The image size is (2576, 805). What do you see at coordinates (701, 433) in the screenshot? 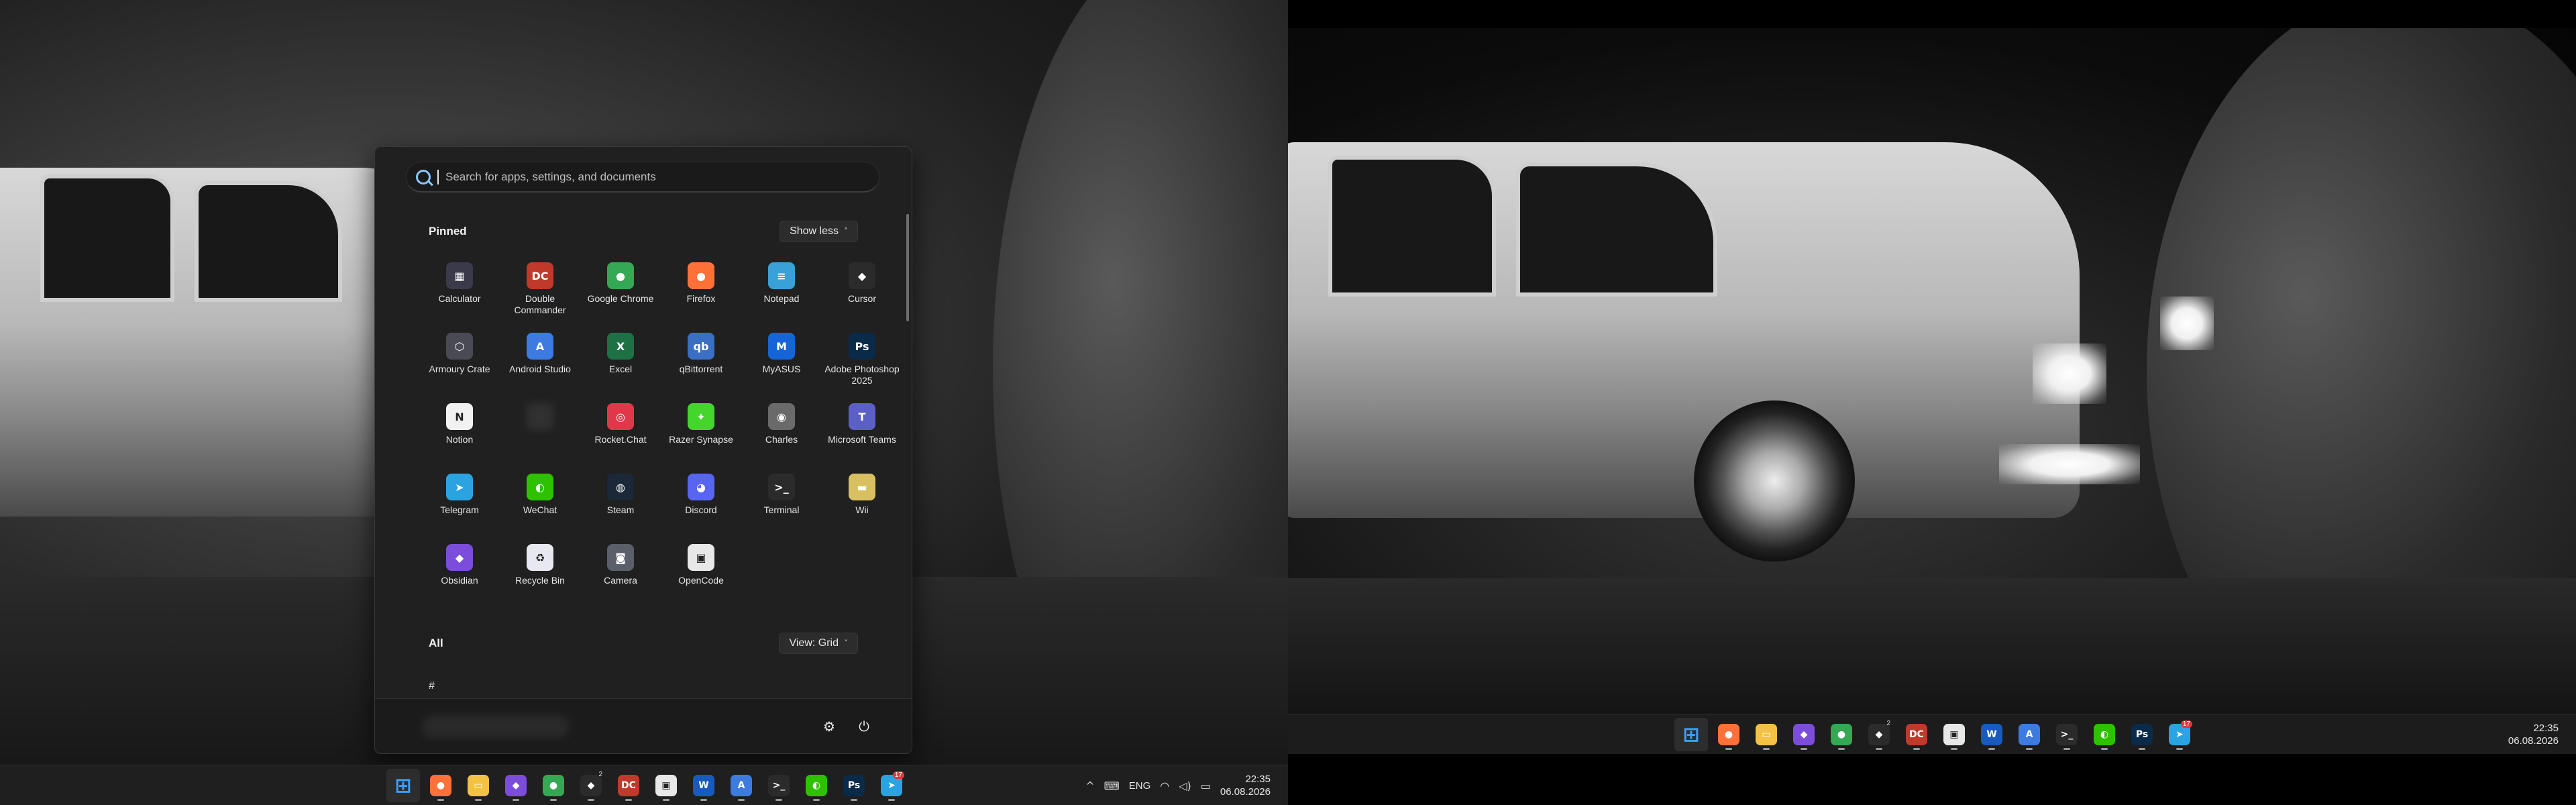
I see `pinned-app-tile: ✦ Razer Synapse` at bounding box center [701, 433].